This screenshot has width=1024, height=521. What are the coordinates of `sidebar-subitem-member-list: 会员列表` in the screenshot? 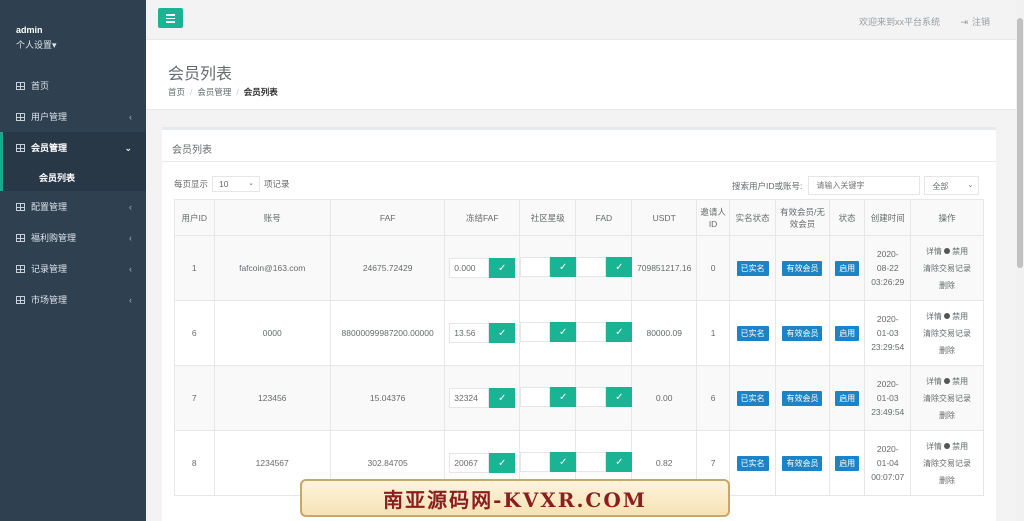 It's located at (73, 177).